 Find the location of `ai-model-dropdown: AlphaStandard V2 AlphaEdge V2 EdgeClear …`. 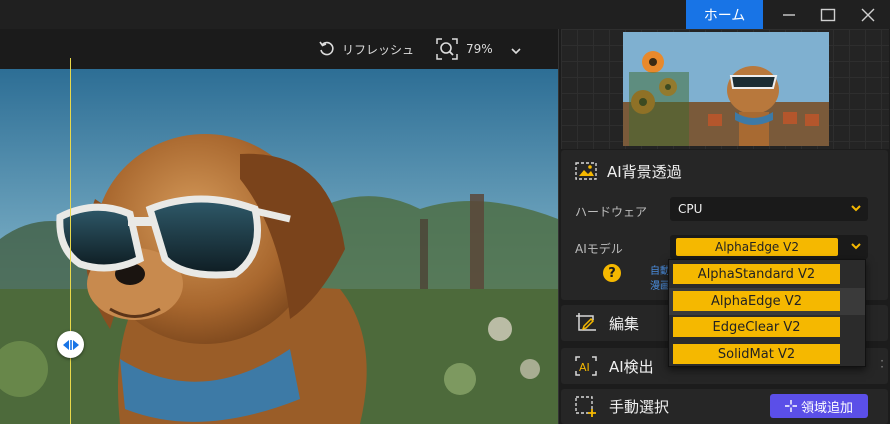

ai-model-dropdown: AlphaStandard V2 AlphaEdge V2 EdgeClear … is located at coordinates (767, 313).